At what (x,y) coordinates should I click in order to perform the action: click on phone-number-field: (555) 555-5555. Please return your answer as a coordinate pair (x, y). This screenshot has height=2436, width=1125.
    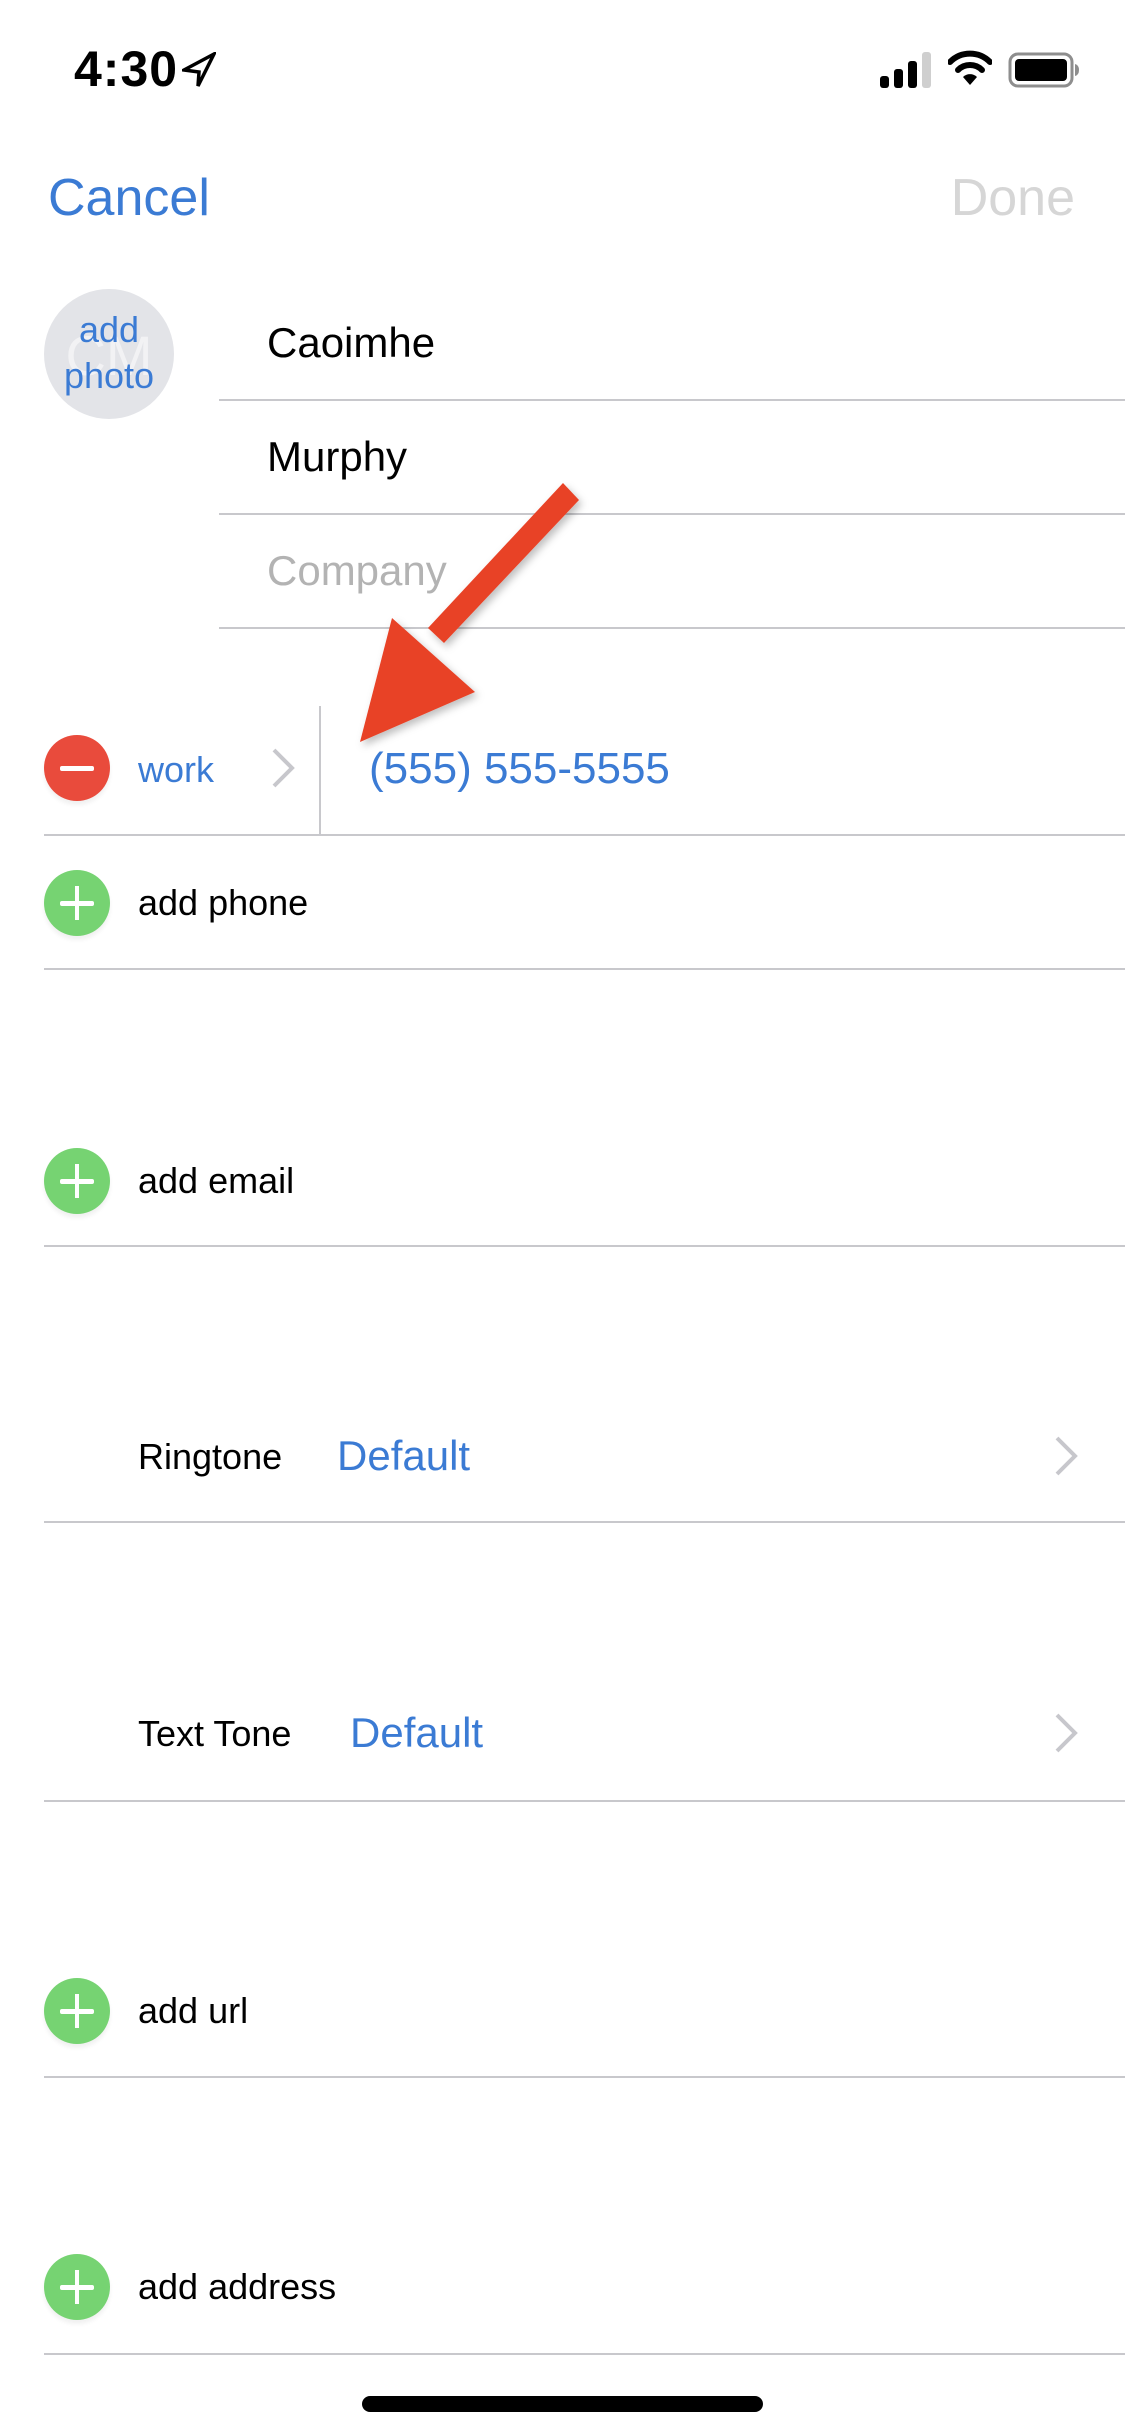
    Looking at the image, I should click on (519, 769).